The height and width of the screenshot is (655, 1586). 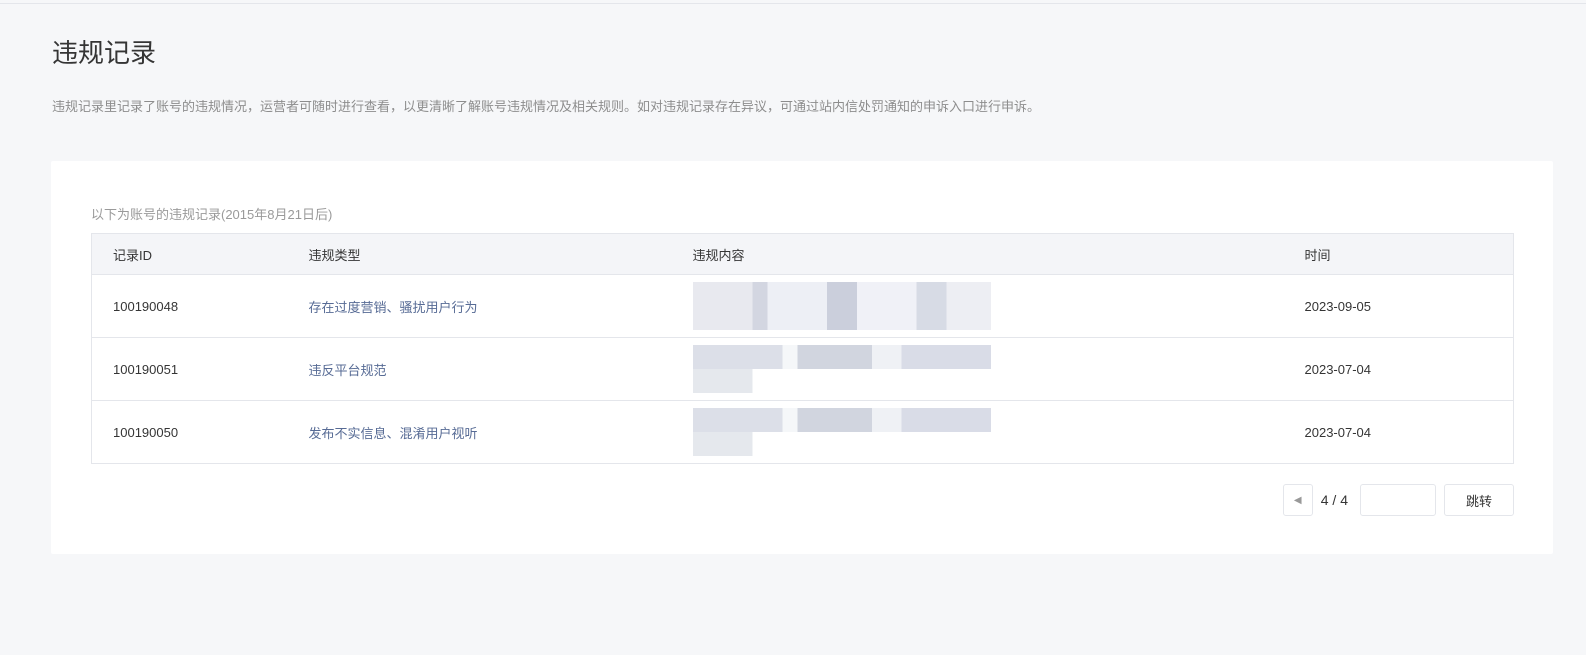 What do you see at coordinates (500, 369) in the screenshot?
I see `violation-type: 违反平台规范` at bounding box center [500, 369].